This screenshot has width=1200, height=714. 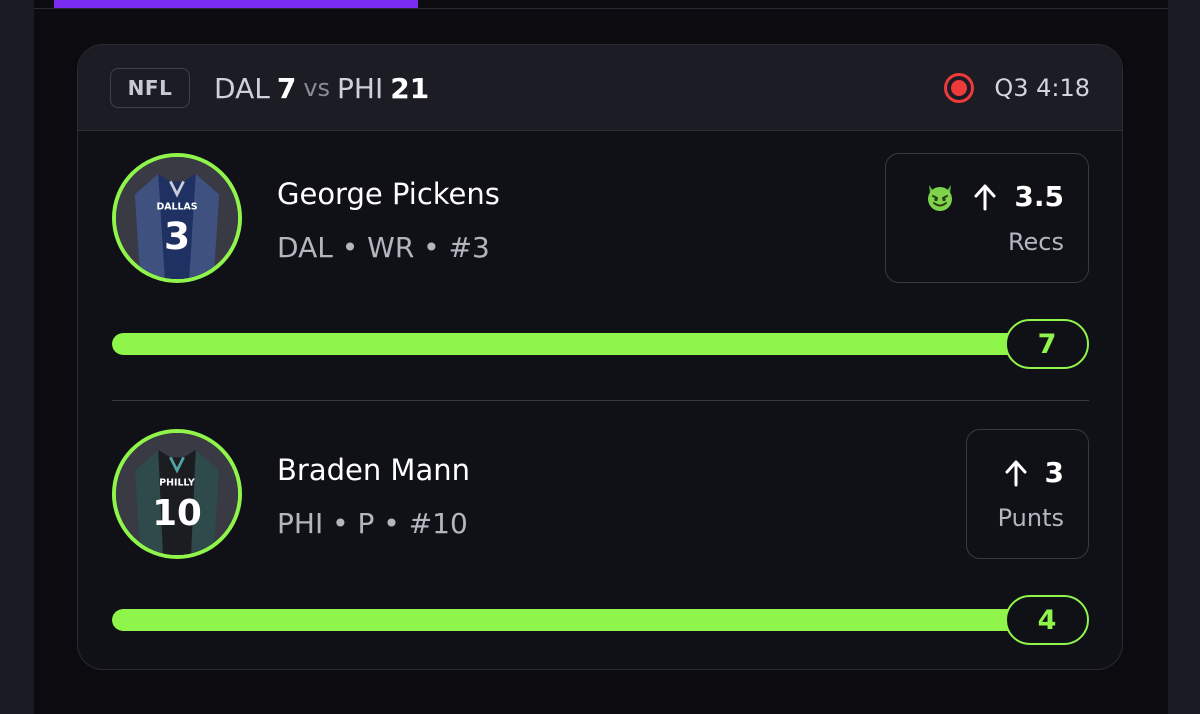 I want to click on prop-stat-label: Recs, so click(x=1035, y=242).